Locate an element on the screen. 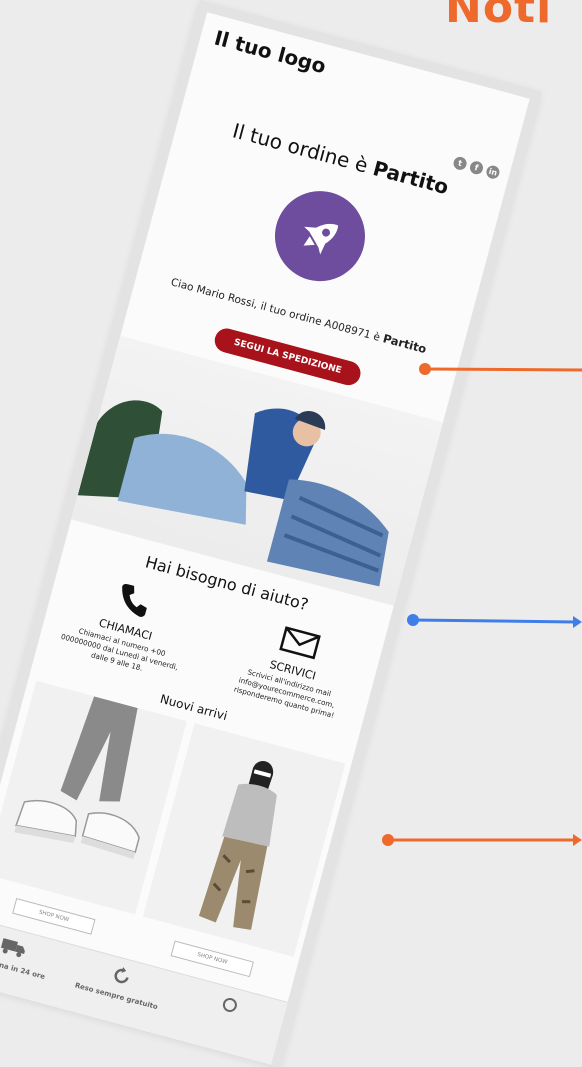 The width and height of the screenshot is (582, 1067). feature-returns: Reso sempre gratuito is located at coordinates (119, 983).